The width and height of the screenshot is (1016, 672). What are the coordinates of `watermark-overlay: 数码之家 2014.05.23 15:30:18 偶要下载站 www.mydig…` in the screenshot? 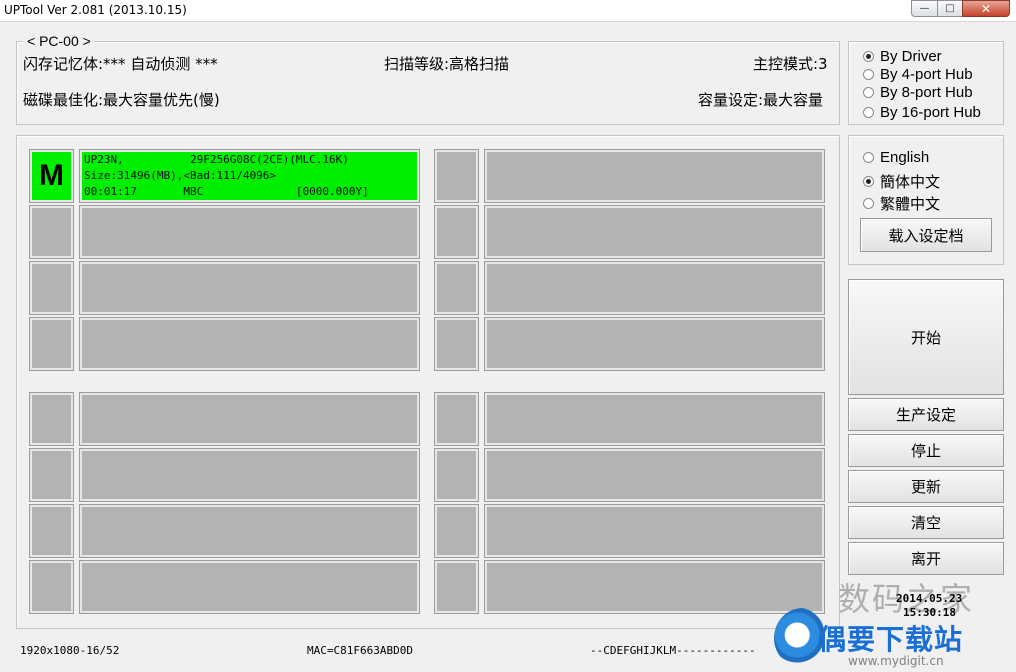 It's located at (893, 622).